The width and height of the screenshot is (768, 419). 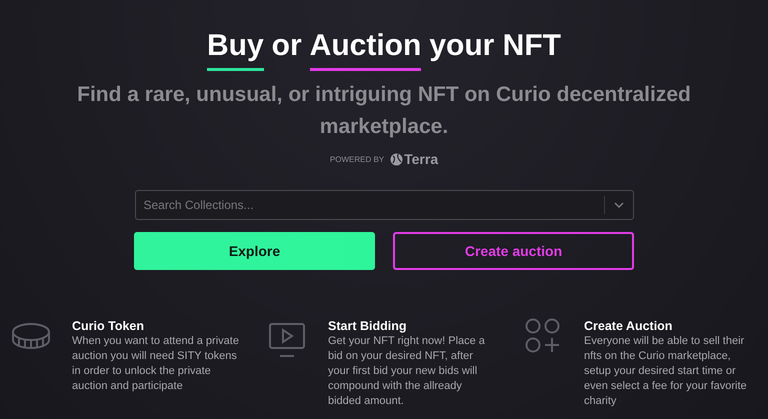 What do you see at coordinates (108, 326) in the screenshot?
I see `feature-title: Curio Token` at bounding box center [108, 326].